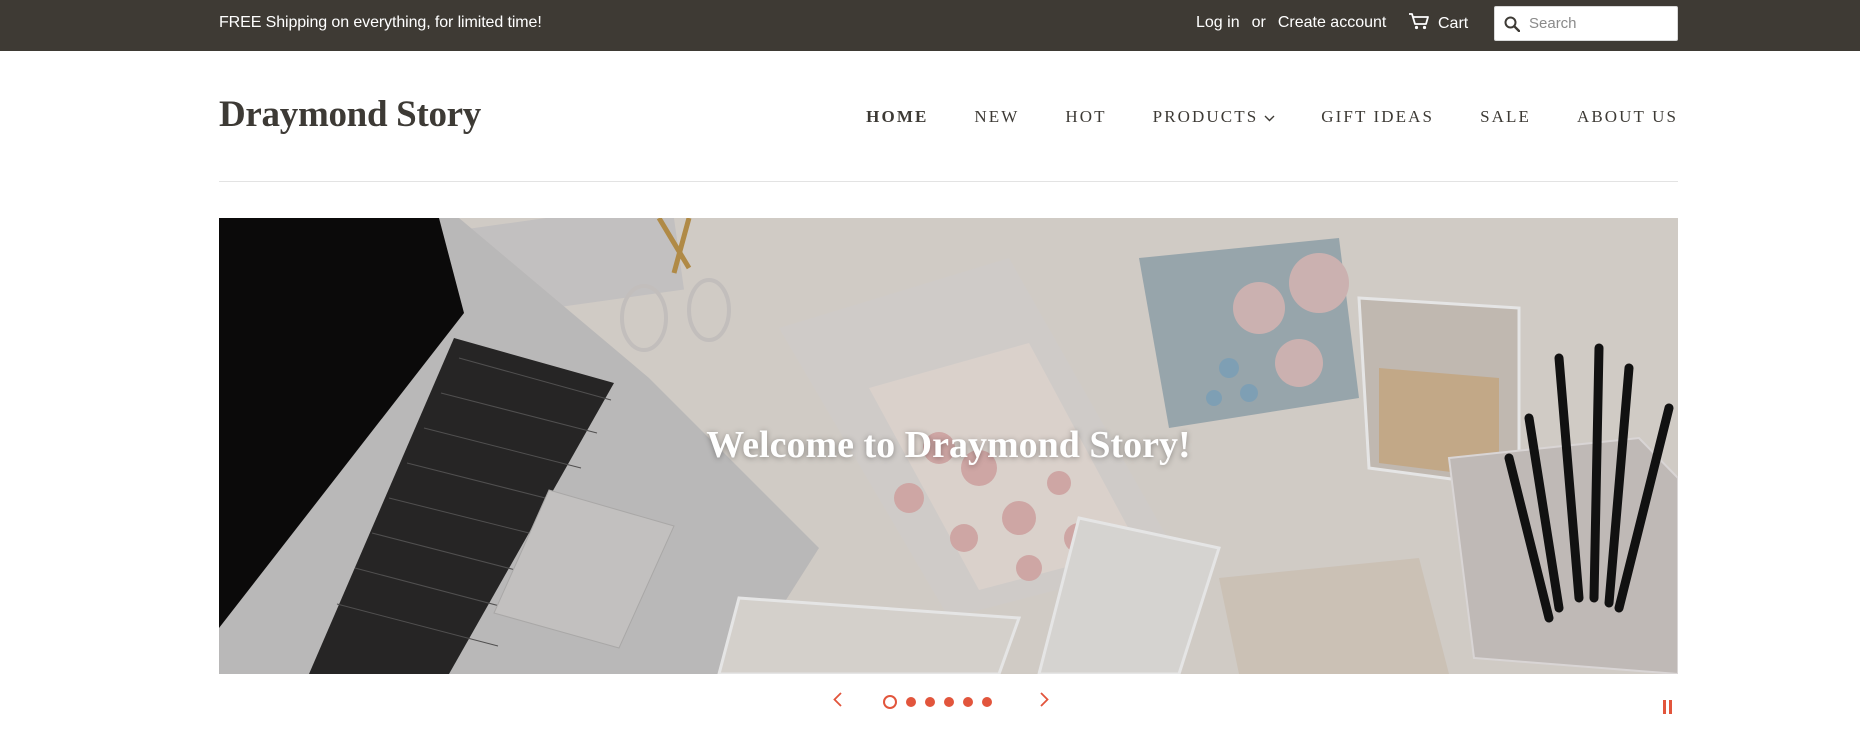 This screenshot has width=1860, height=731. I want to click on cart-link: Cart, so click(1438, 23).